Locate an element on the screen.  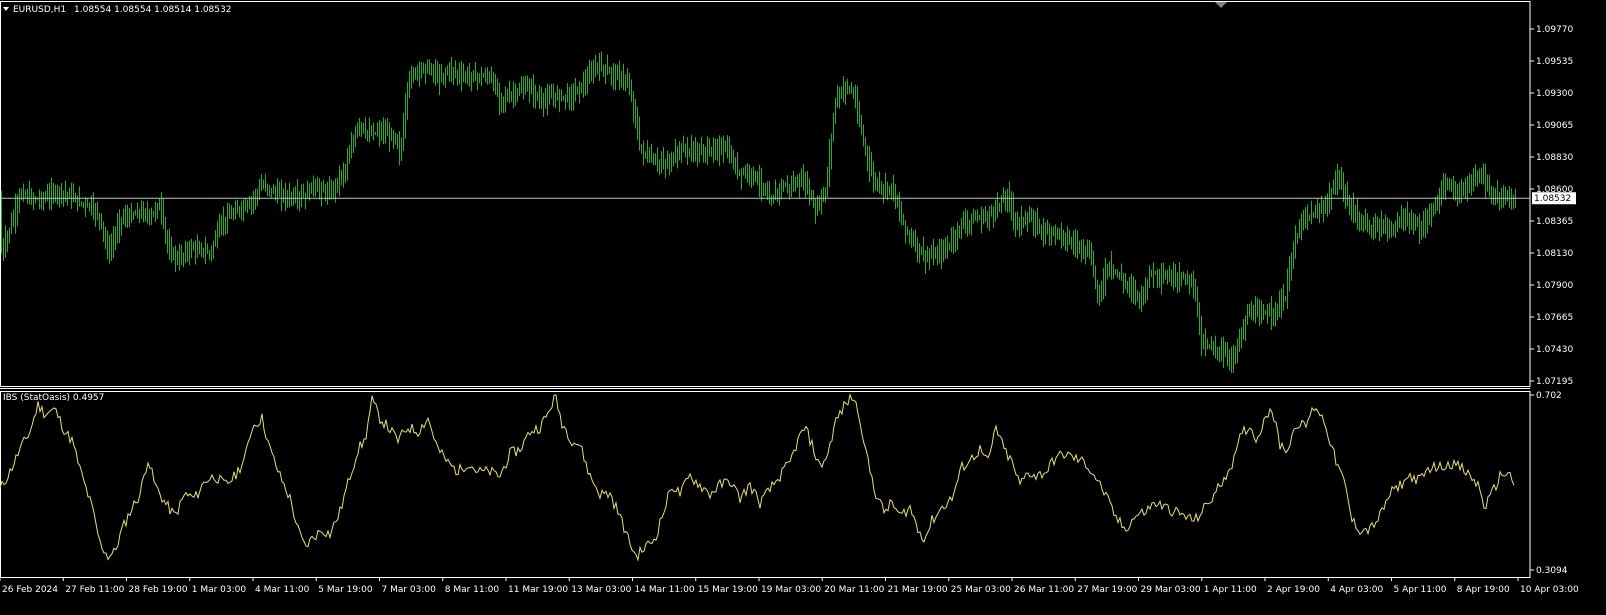
time-axis-label: 4 Mar 11:00 is located at coordinates (282, 590).